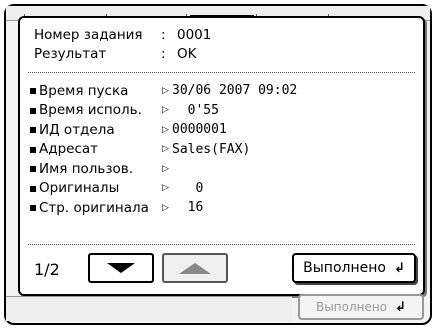 Image resolution: width=436 pixels, height=329 pixels. What do you see at coordinates (70, 54) in the screenshot?
I see `result-label: Результат` at bounding box center [70, 54].